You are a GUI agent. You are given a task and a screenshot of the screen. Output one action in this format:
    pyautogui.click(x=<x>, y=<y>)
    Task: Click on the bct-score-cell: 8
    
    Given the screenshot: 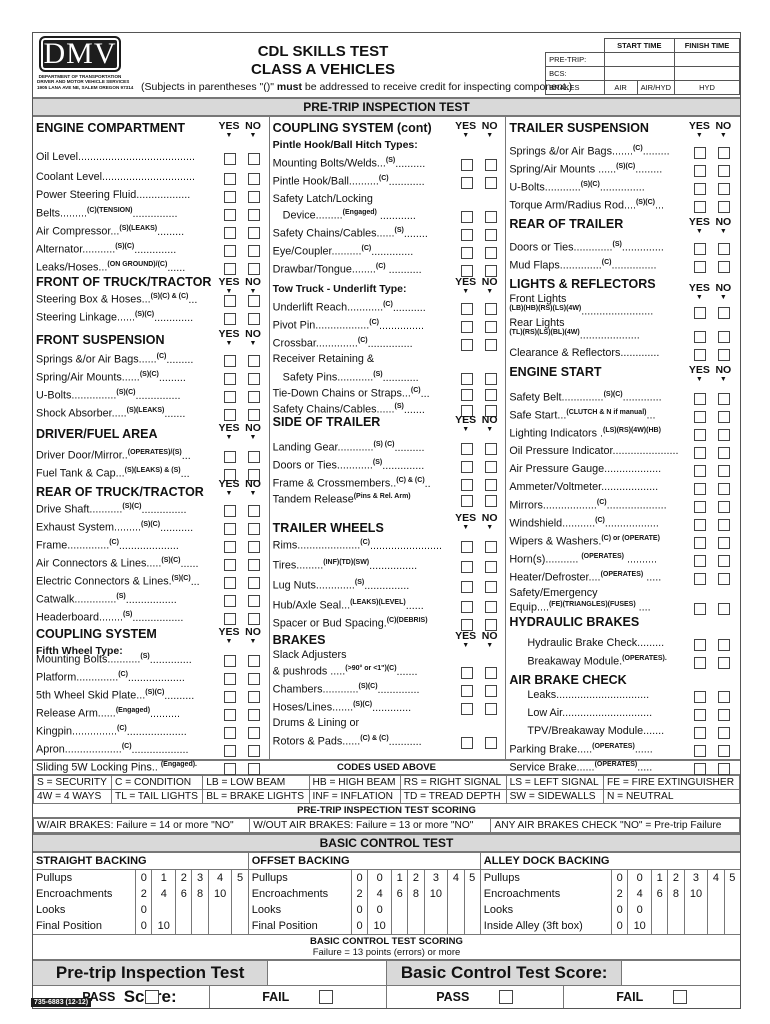 What is the action you would take?
    pyautogui.click(x=415, y=894)
    